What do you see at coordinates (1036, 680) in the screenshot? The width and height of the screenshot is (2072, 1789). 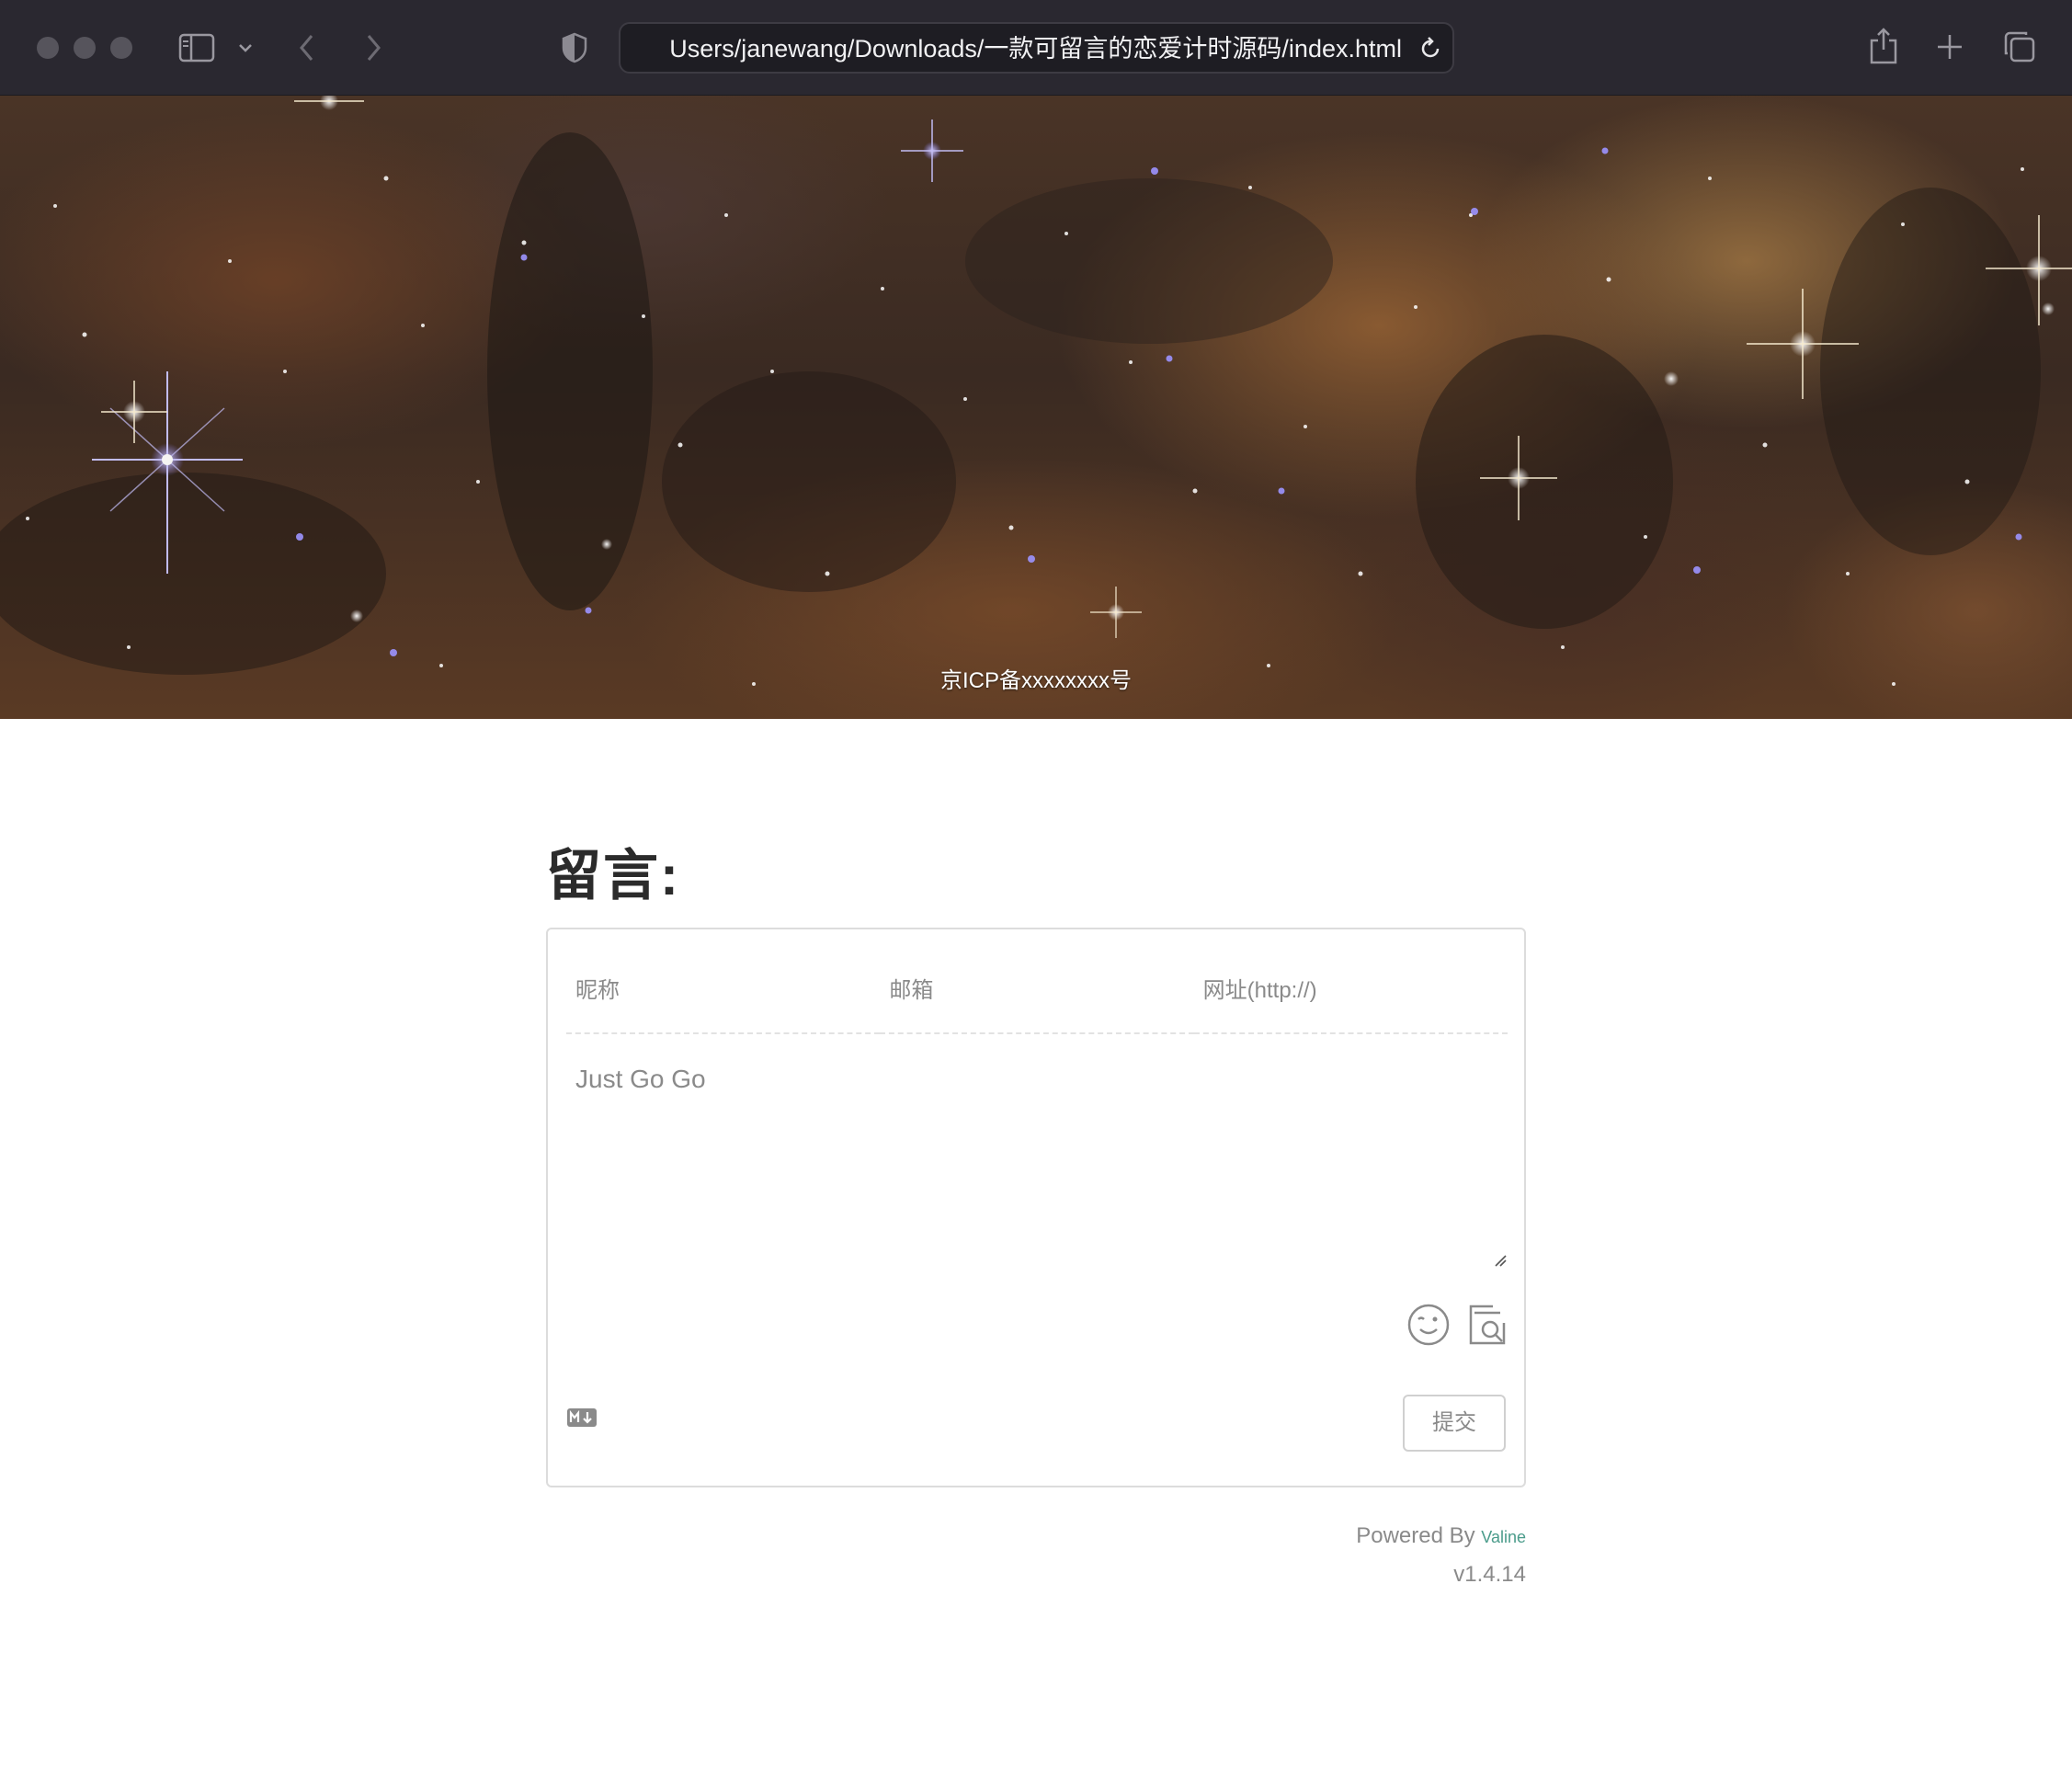 I see `icp-license-text: 京ICP备xxxxxxxx号` at bounding box center [1036, 680].